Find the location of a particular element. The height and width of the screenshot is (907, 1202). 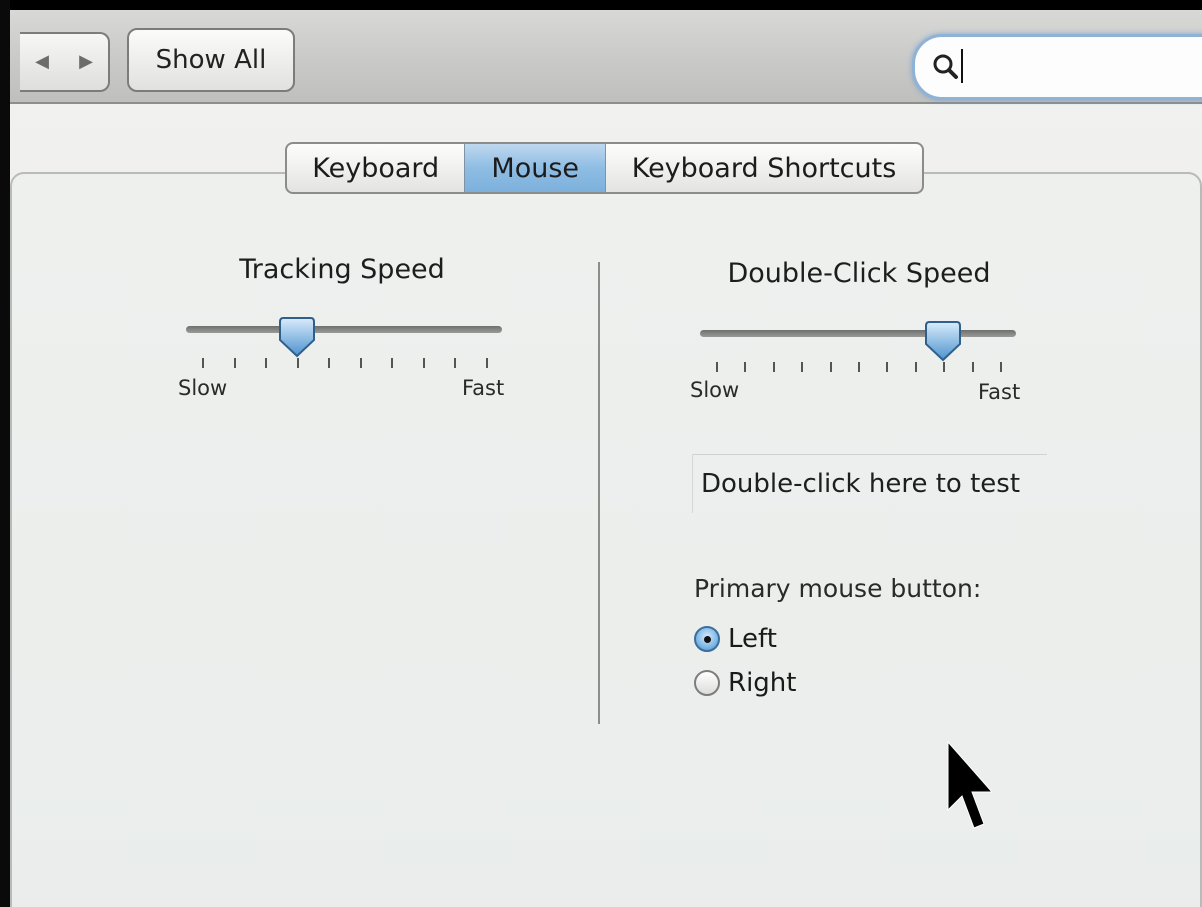

double-click-fast-label: Fast is located at coordinates (999, 392).